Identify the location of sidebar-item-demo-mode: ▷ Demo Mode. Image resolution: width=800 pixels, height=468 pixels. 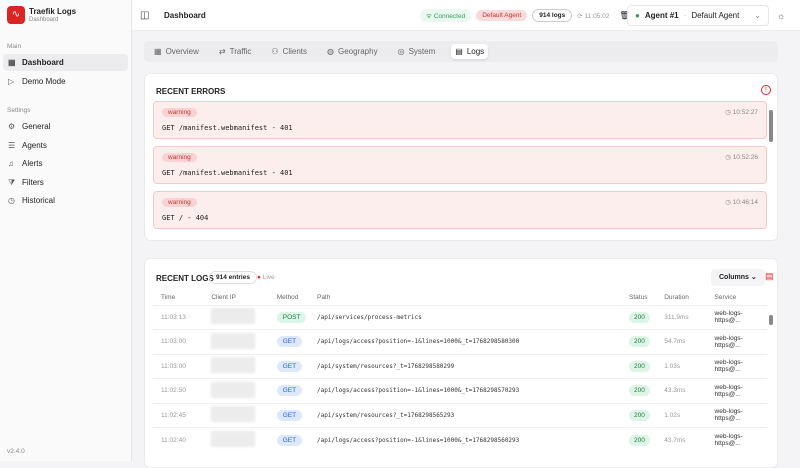
(65, 81).